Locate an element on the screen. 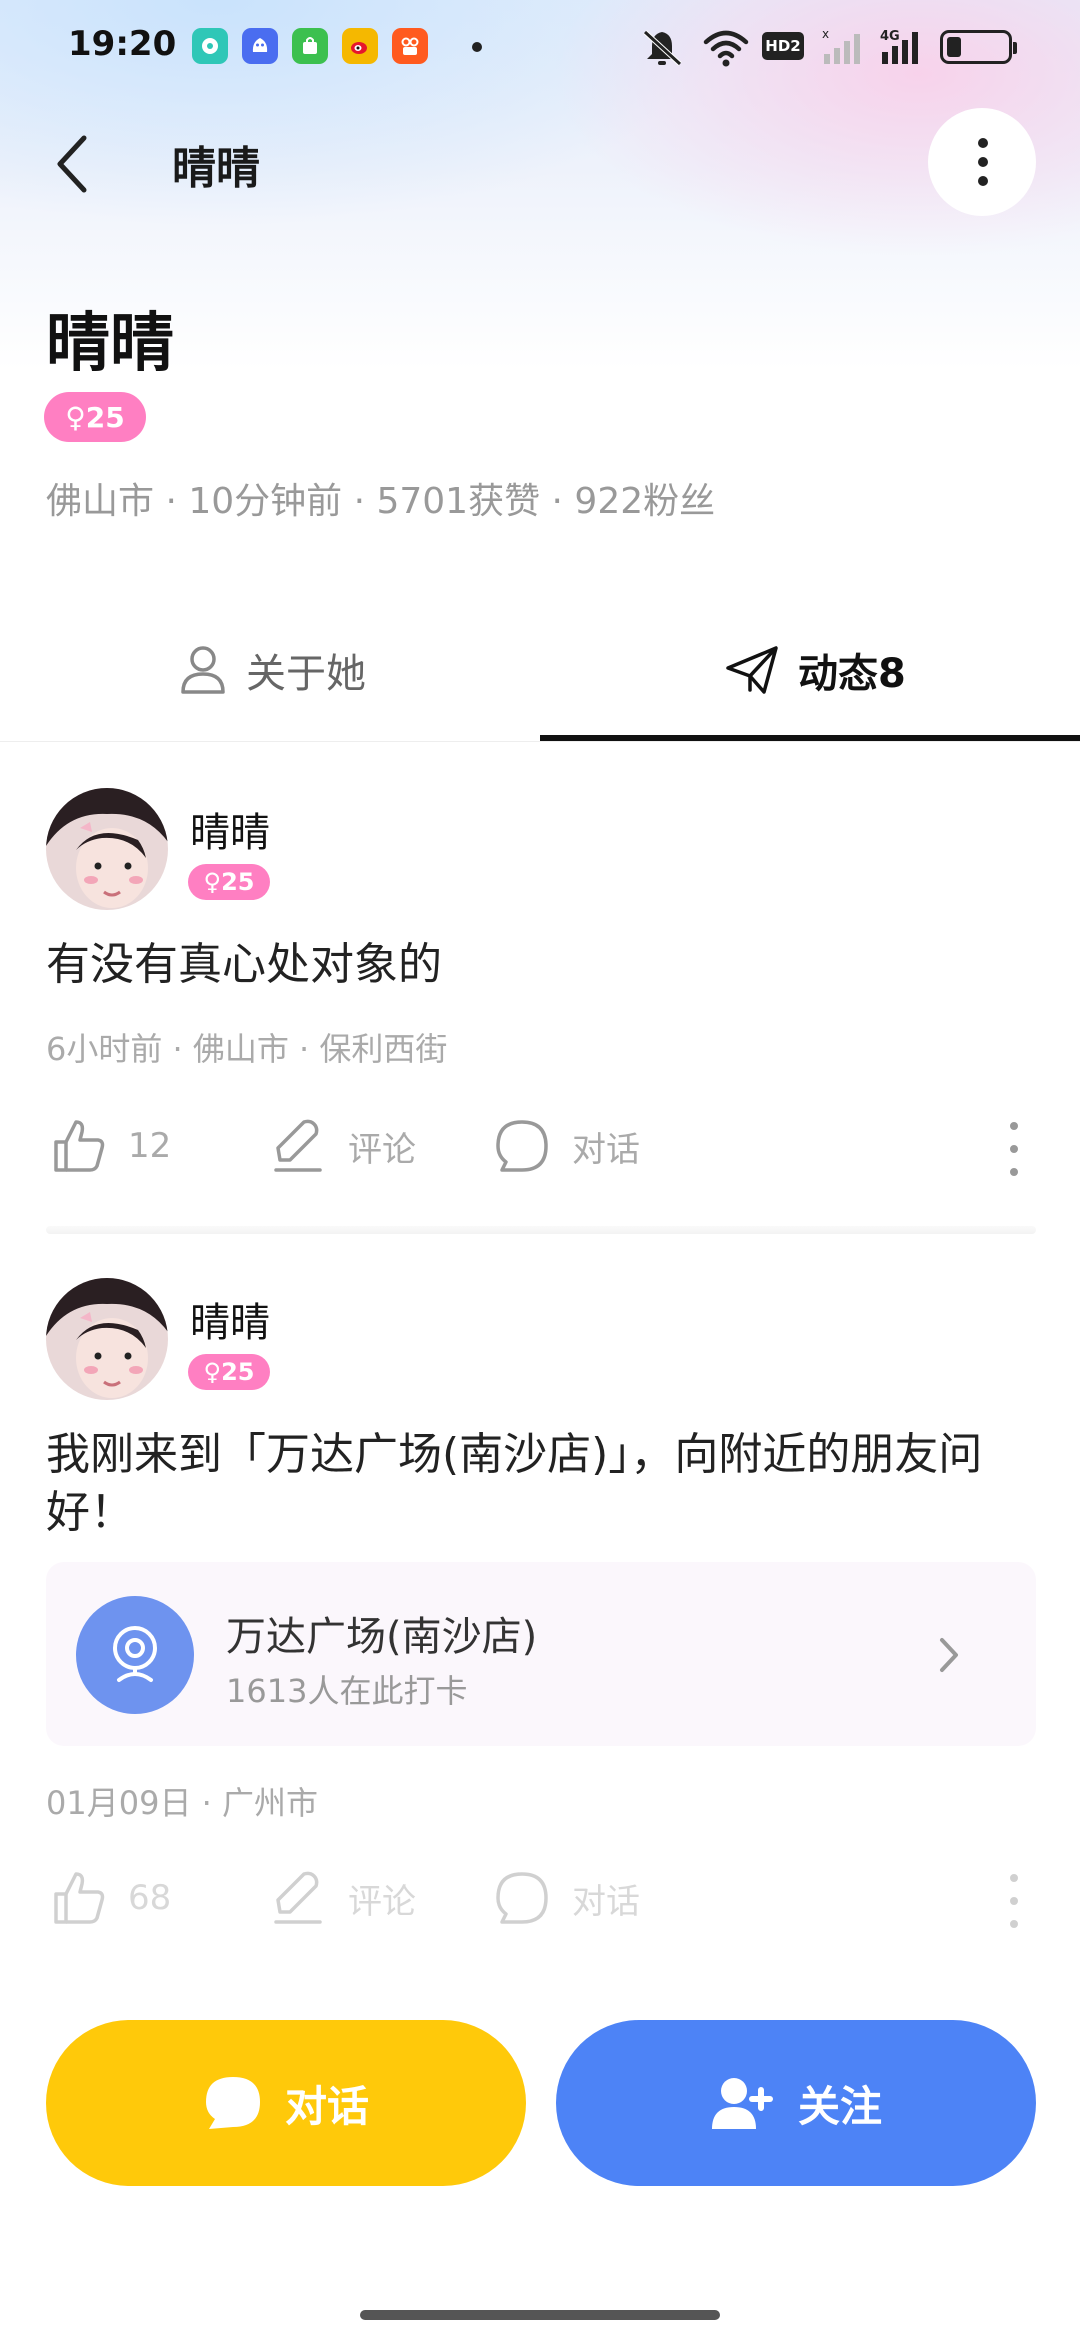  wifi-icon is located at coordinates (726, 48).